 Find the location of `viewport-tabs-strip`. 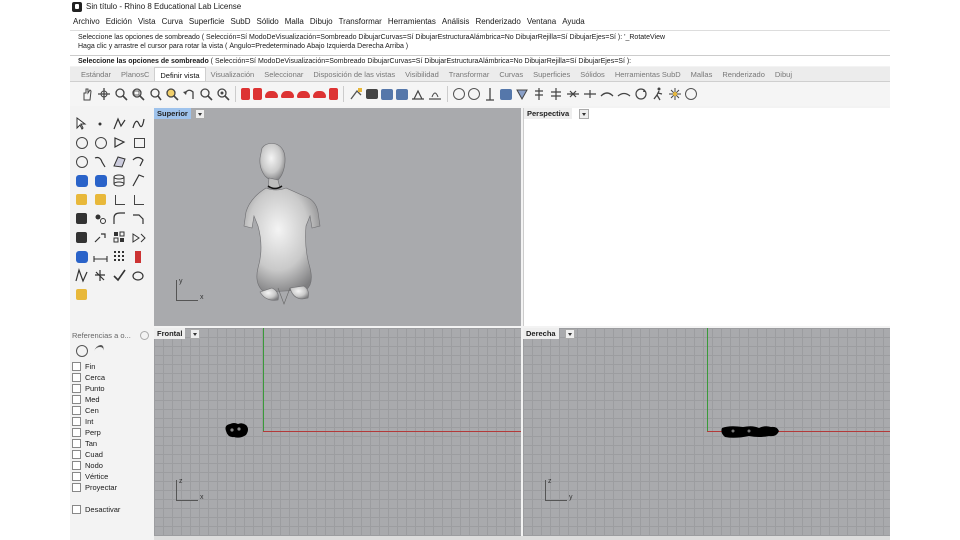

viewport-tabs-strip is located at coordinates (522, 538).